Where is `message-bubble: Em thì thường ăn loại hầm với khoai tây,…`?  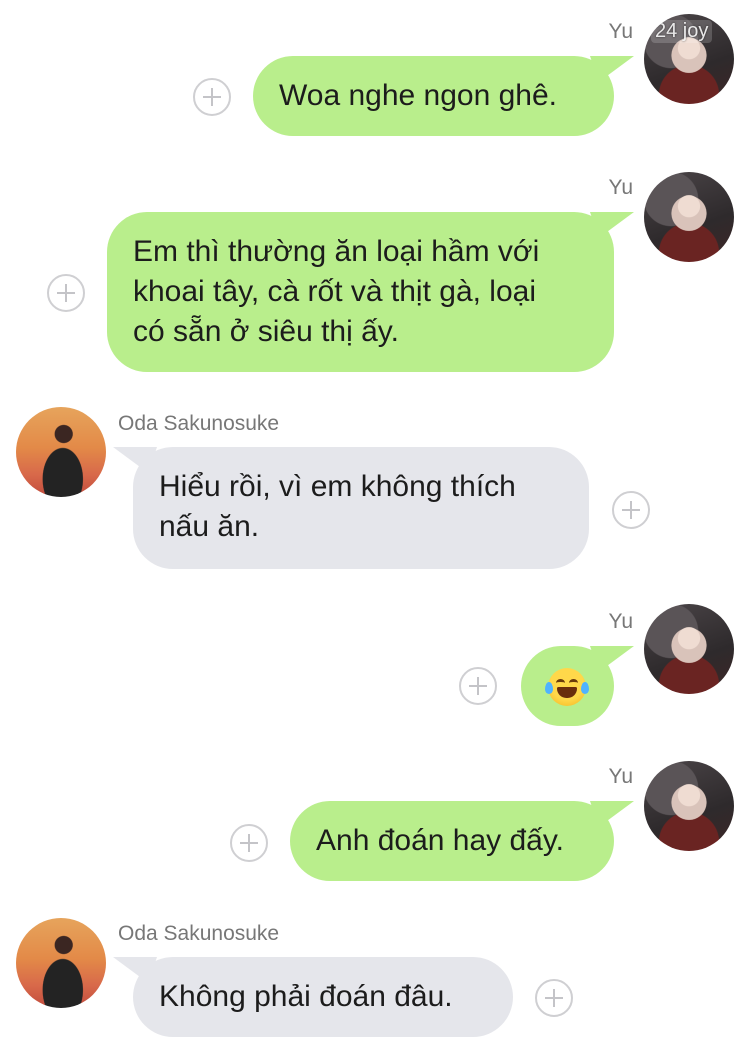 message-bubble: Em thì thường ăn loại hầm với khoai tây,… is located at coordinates (360, 292).